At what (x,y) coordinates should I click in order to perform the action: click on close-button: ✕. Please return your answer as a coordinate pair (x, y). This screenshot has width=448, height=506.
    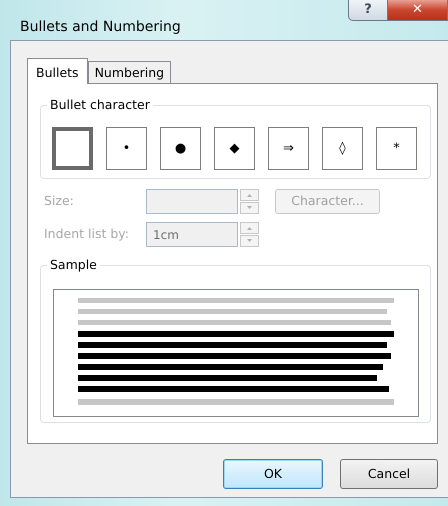
    Looking at the image, I should click on (418, 10).